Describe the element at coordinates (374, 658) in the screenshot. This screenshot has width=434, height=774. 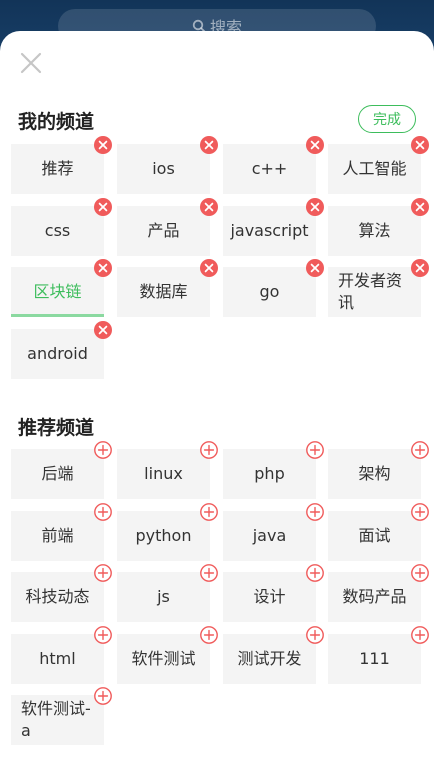
I see `channel-label: 111` at that location.